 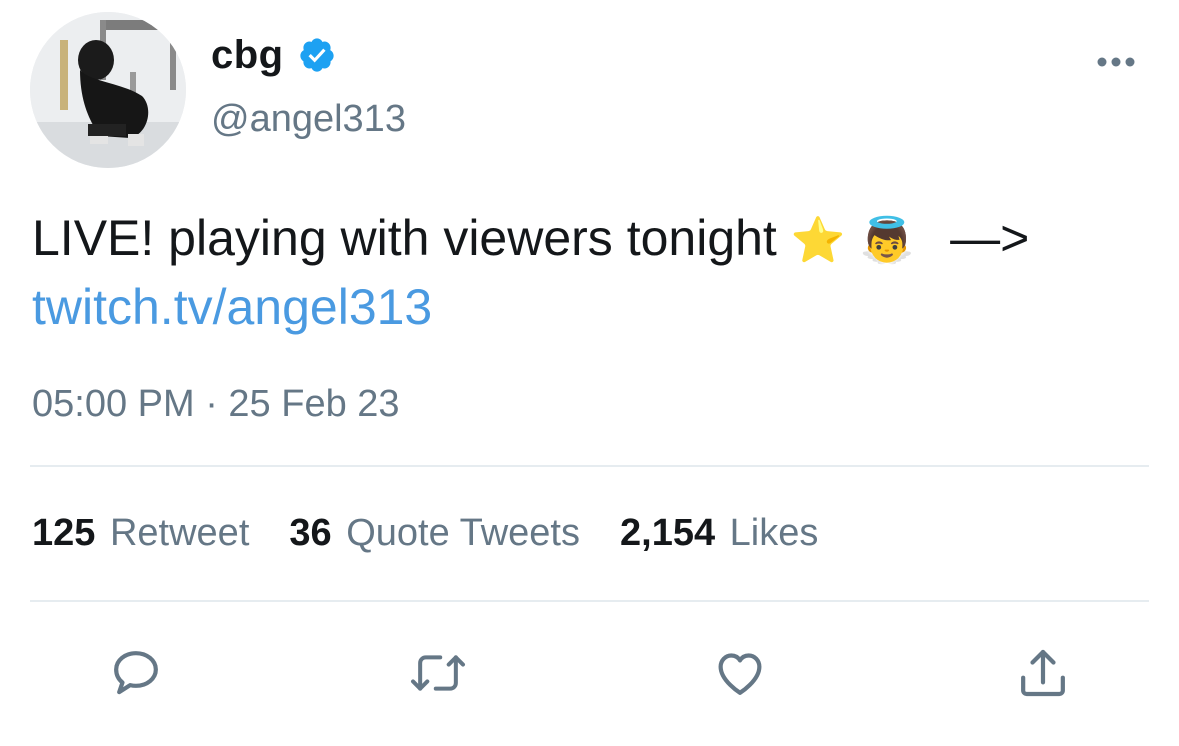 What do you see at coordinates (990, 238) in the screenshot?
I see `arrow-text: —>` at bounding box center [990, 238].